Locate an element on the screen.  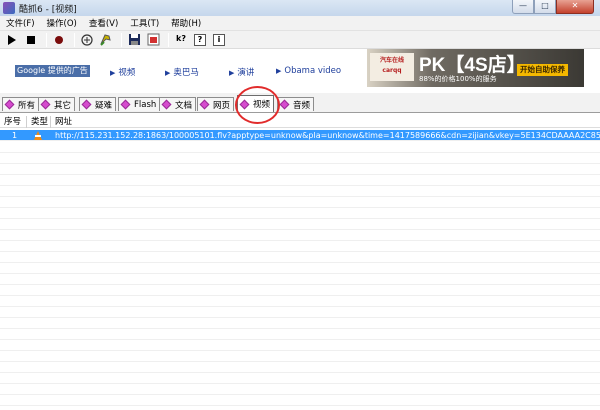
save-button is located at coordinates (134, 40).